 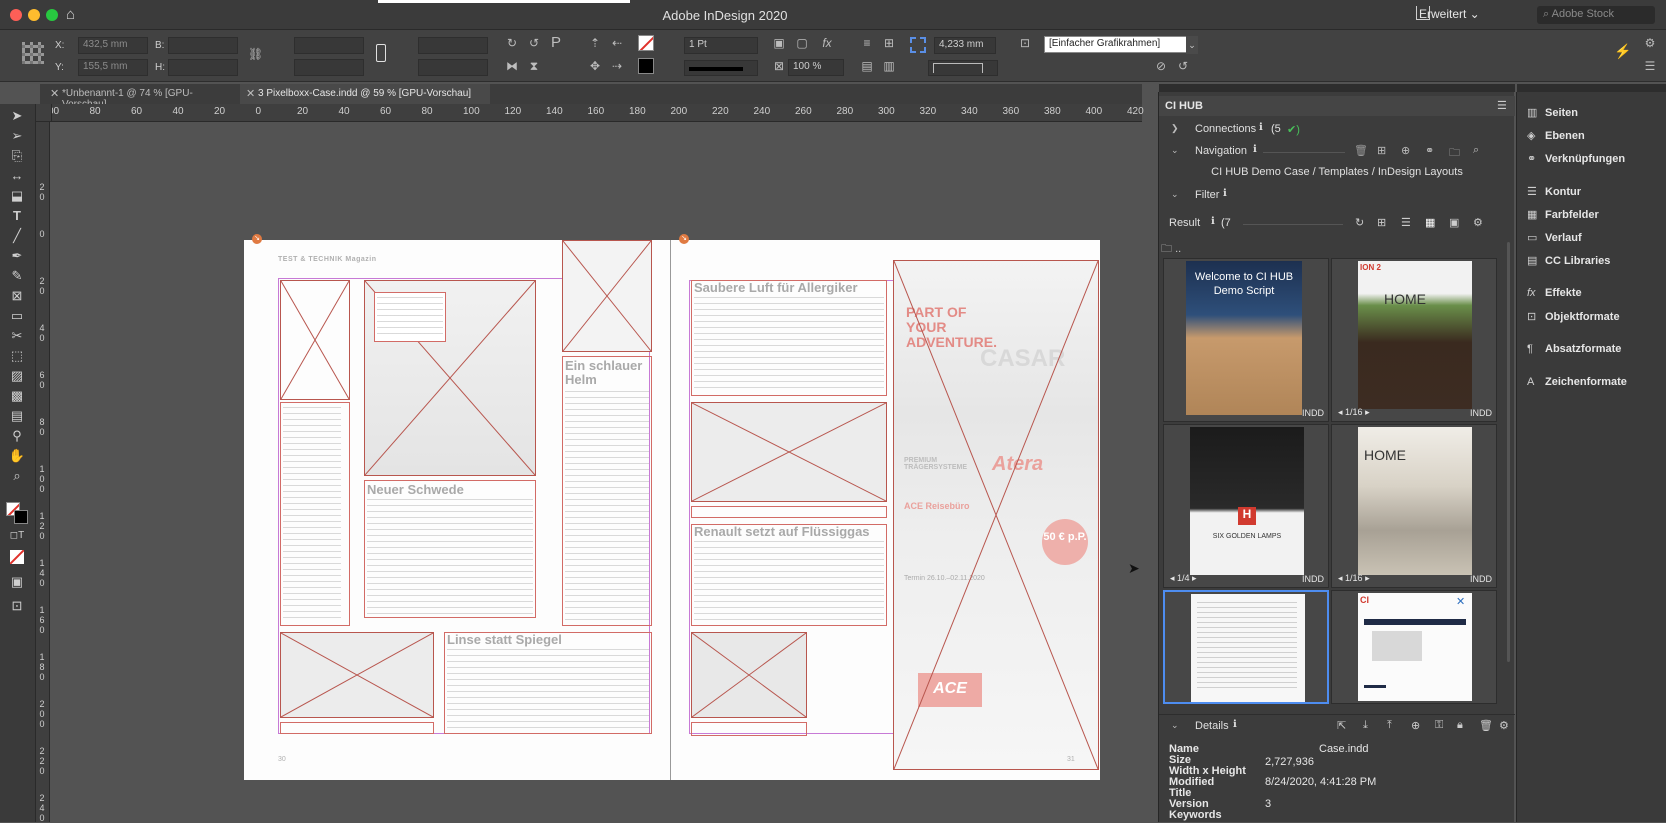 I want to click on gradient-tool-icon: ▨, so click(x=17, y=376).